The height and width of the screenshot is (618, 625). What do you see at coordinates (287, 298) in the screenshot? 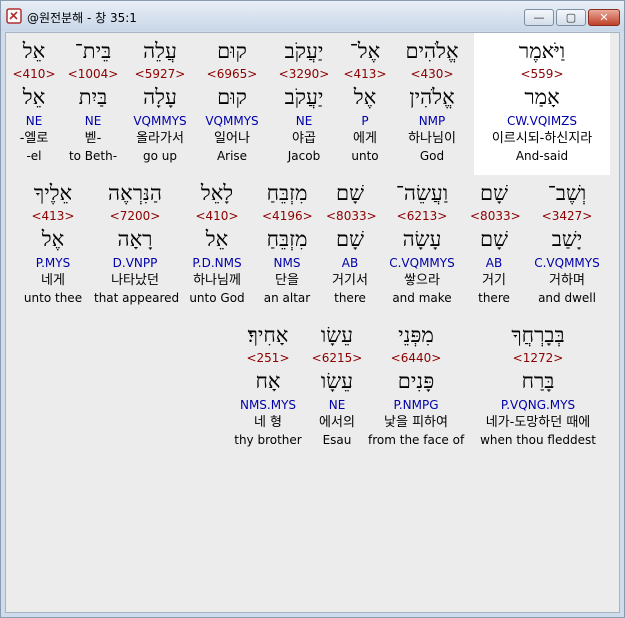
I see `english-gloss: an altar` at bounding box center [287, 298].